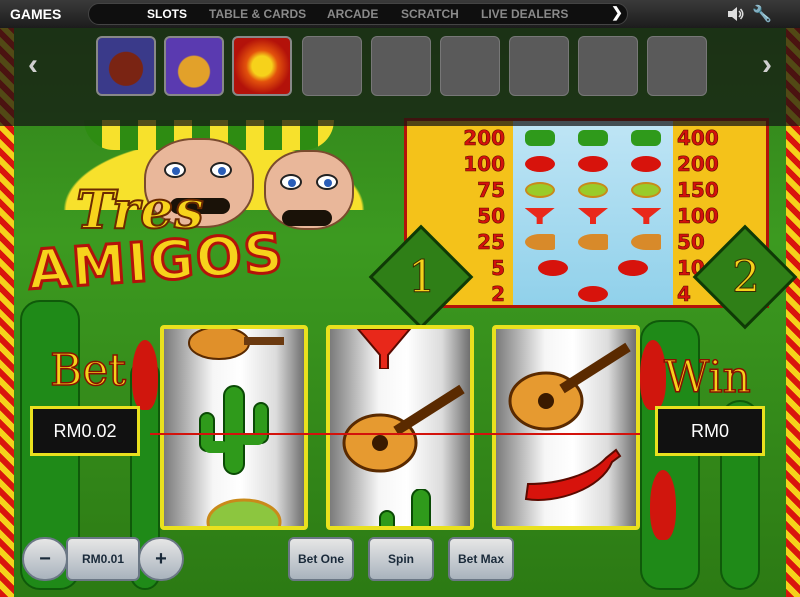  Describe the element at coordinates (767, 65) in the screenshot. I see `chevron-right-icon: ›` at that location.